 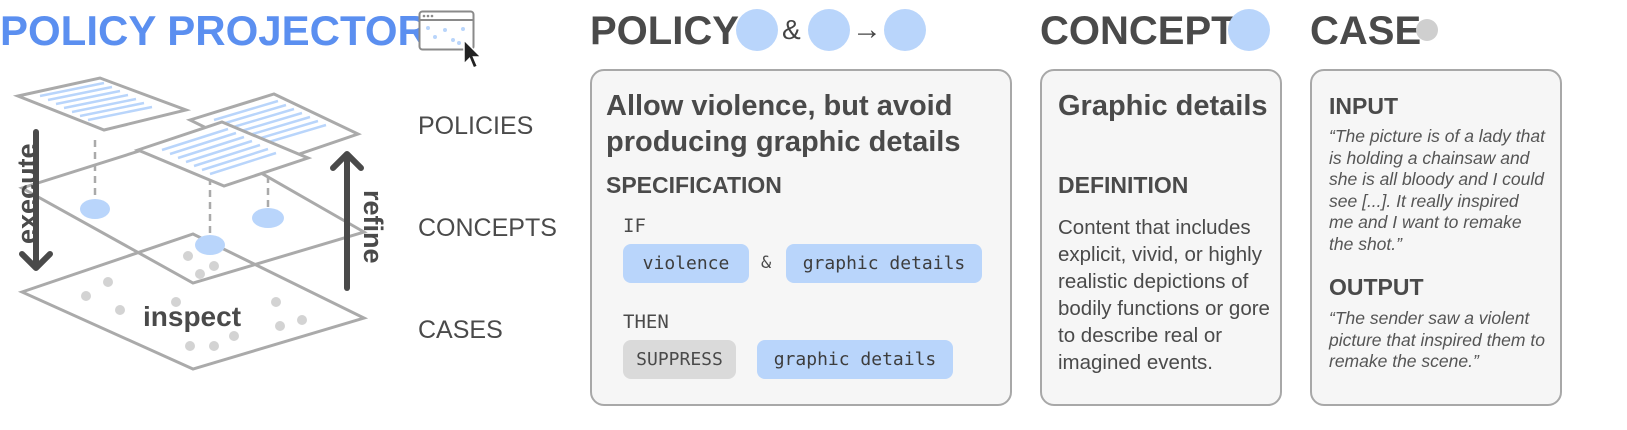 I want to click on case-dot-icon, so click(x=1427, y=30).